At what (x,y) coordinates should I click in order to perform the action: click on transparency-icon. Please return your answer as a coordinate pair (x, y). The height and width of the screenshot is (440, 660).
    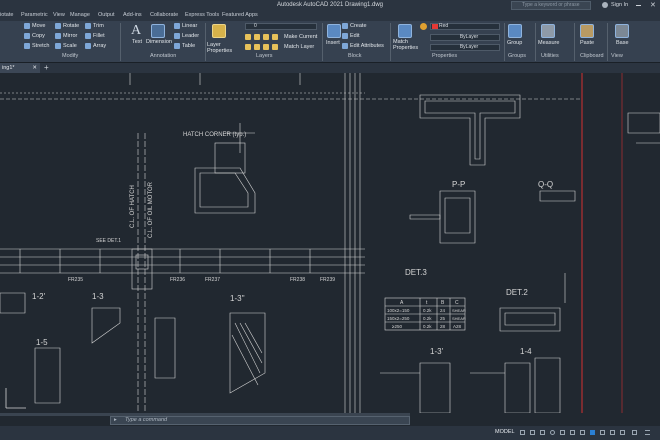
    Looking at the image, I should click on (592, 432).